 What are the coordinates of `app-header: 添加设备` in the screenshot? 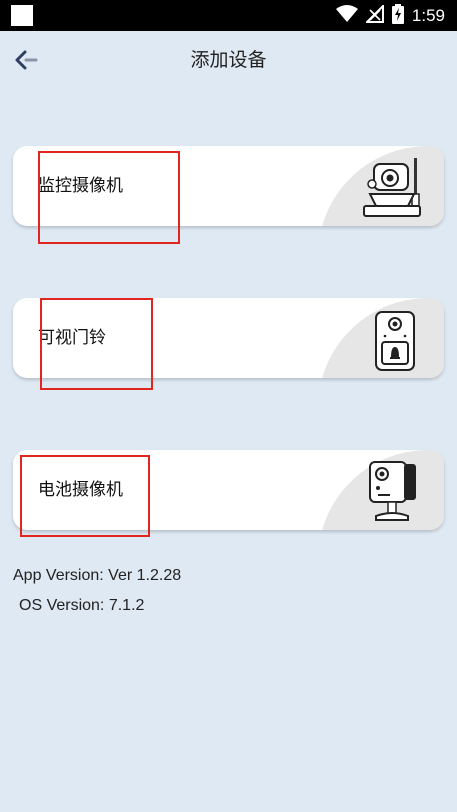 It's located at (228, 60).